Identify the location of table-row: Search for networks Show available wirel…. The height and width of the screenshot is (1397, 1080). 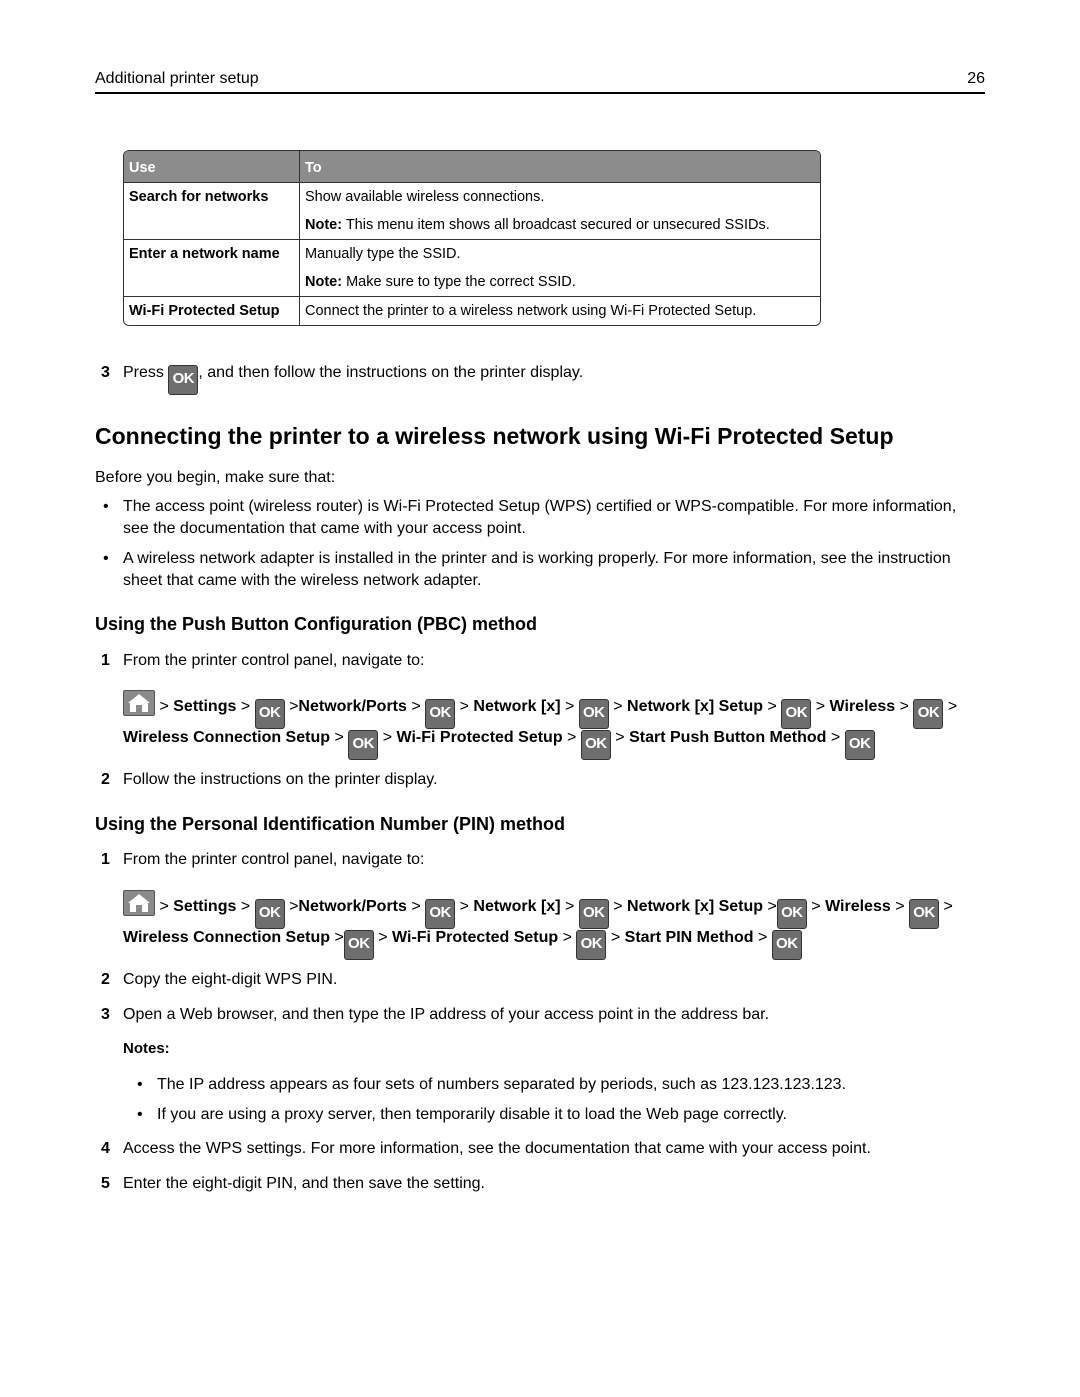
(472, 211).